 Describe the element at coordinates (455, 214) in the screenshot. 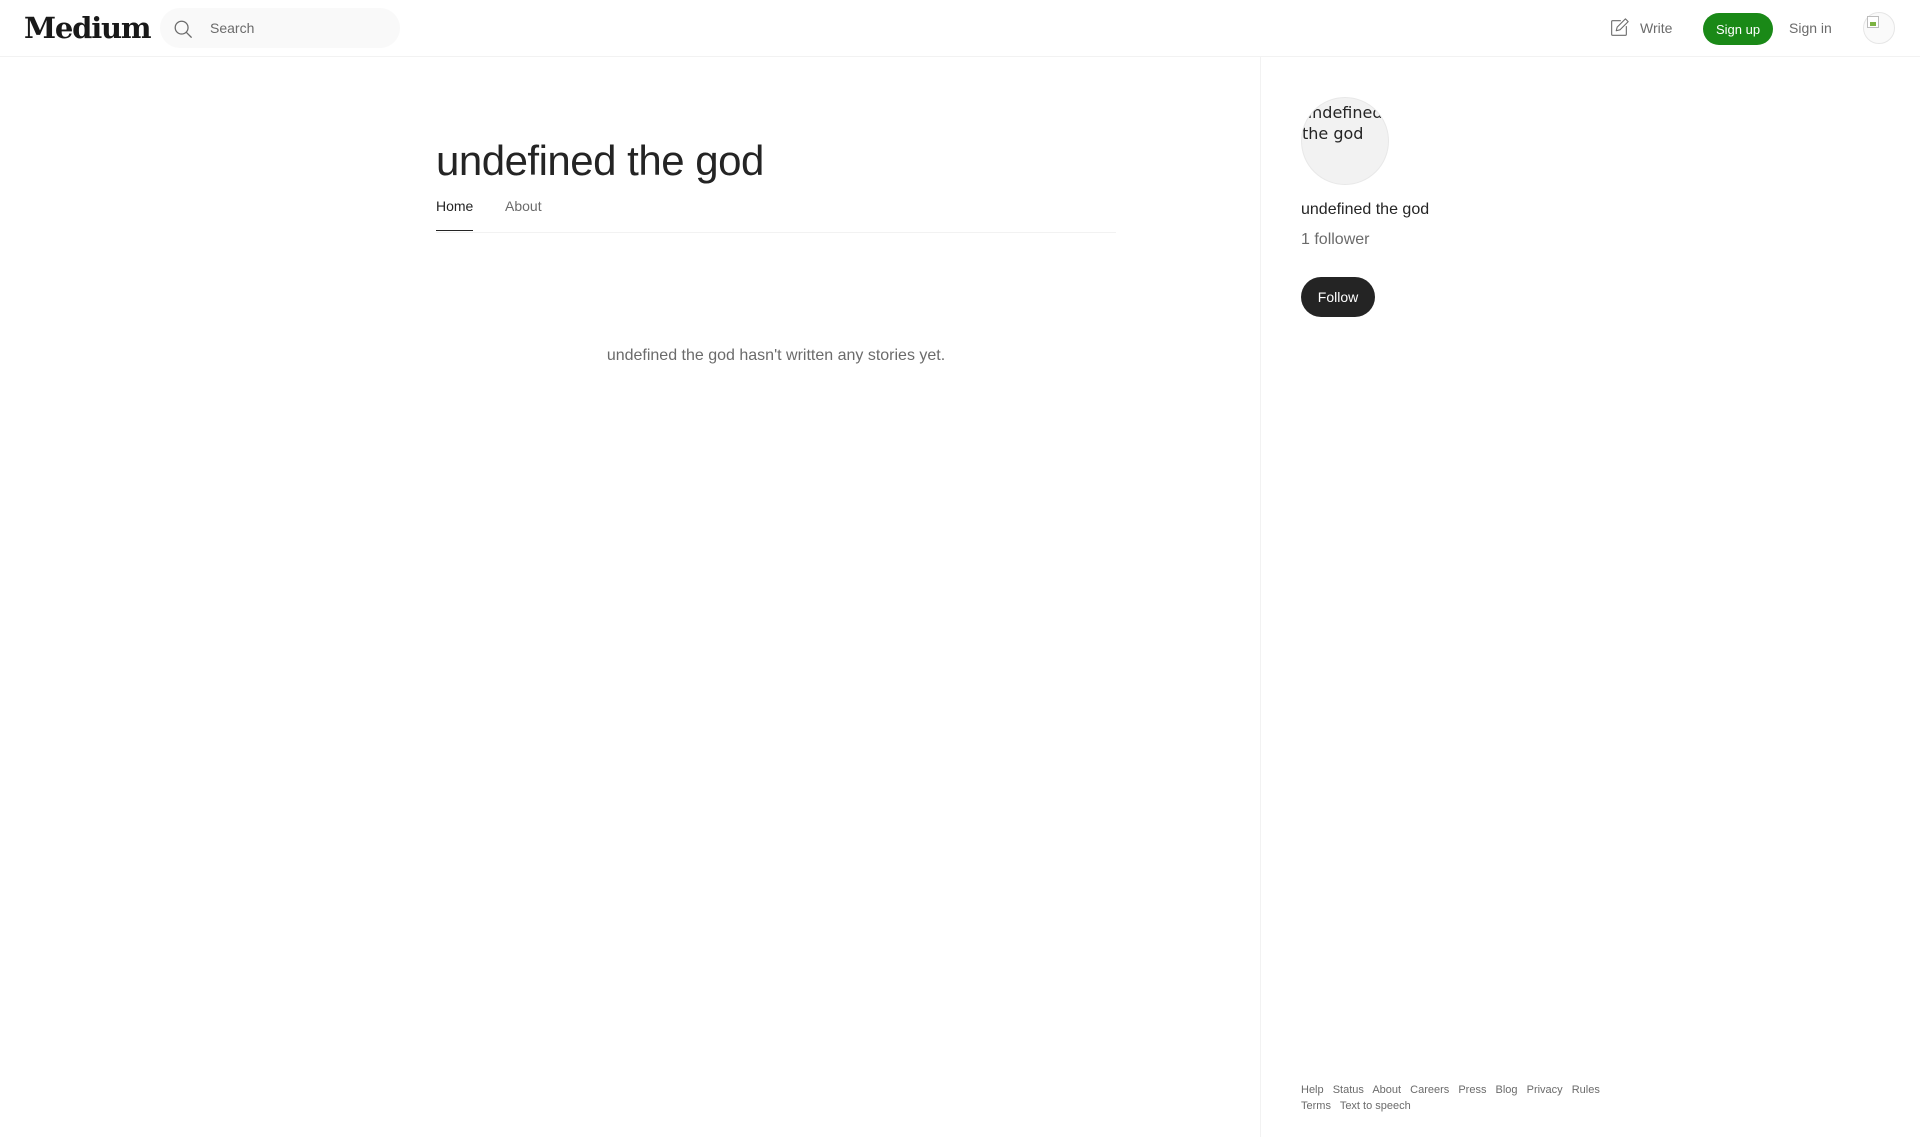

I see `tab-home: Home` at that location.